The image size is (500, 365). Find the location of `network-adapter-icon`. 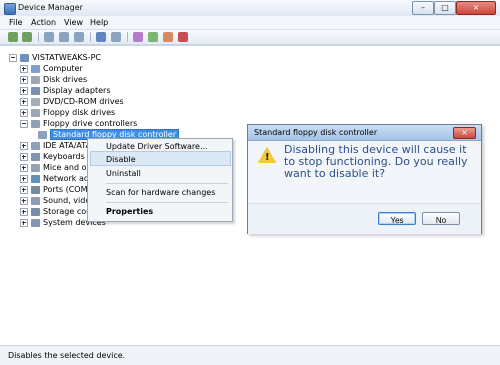

network-adapter-icon is located at coordinates (35, 178).